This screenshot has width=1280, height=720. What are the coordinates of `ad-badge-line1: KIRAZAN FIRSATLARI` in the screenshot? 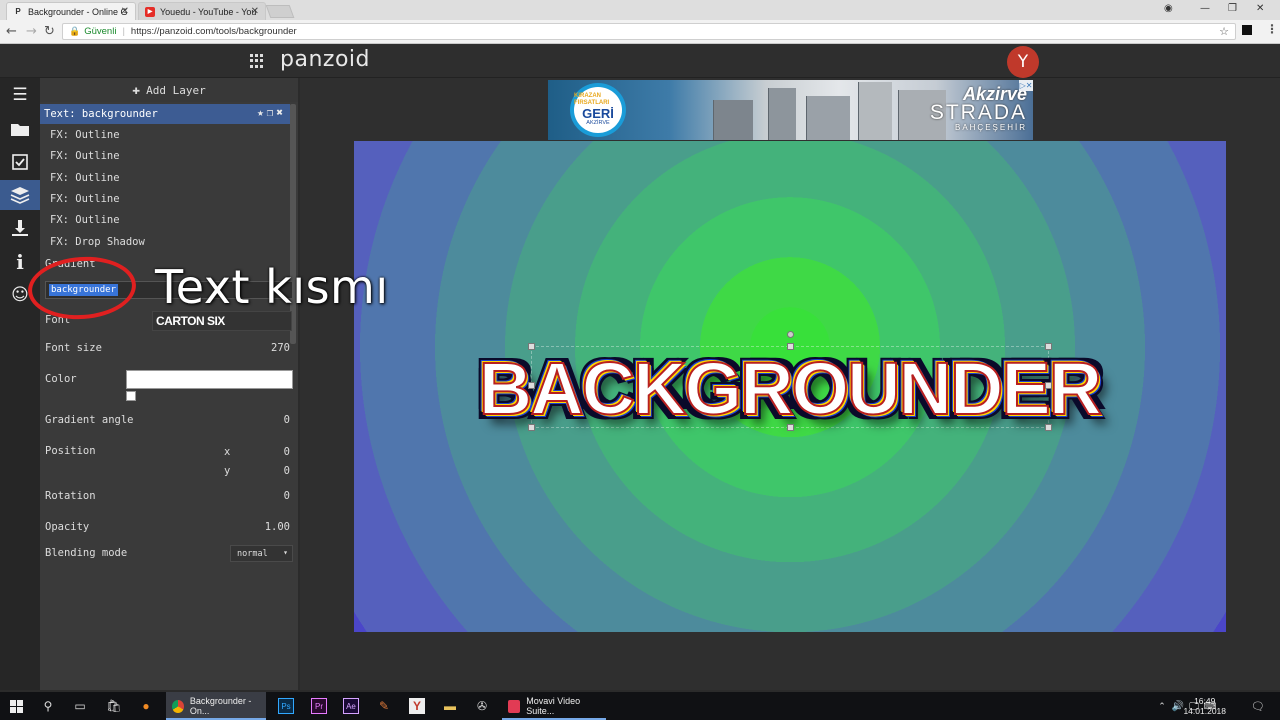 It's located at (592, 99).